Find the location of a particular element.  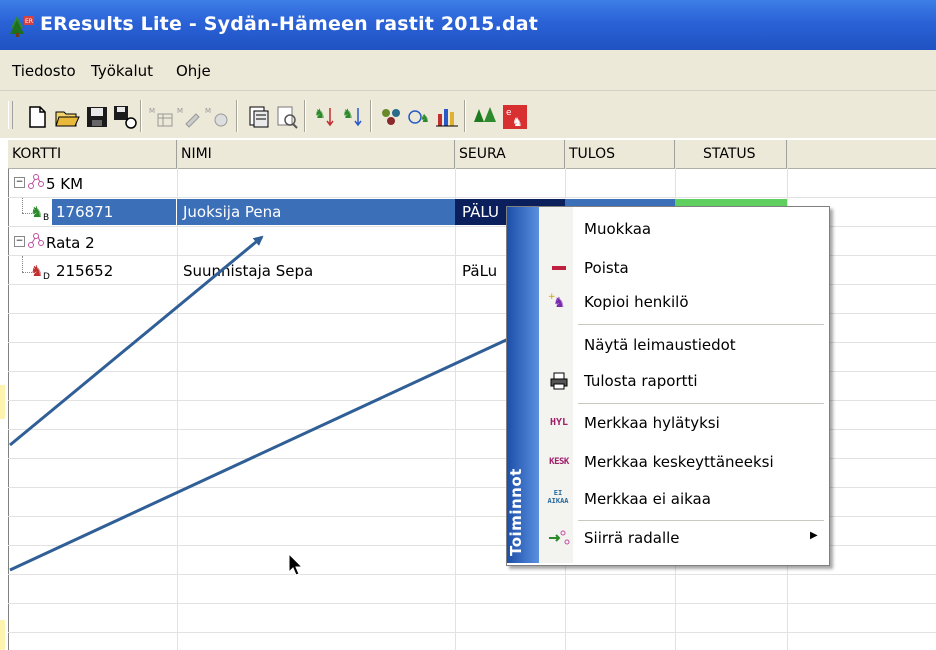

team-icon is located at coordinates (391, 117).